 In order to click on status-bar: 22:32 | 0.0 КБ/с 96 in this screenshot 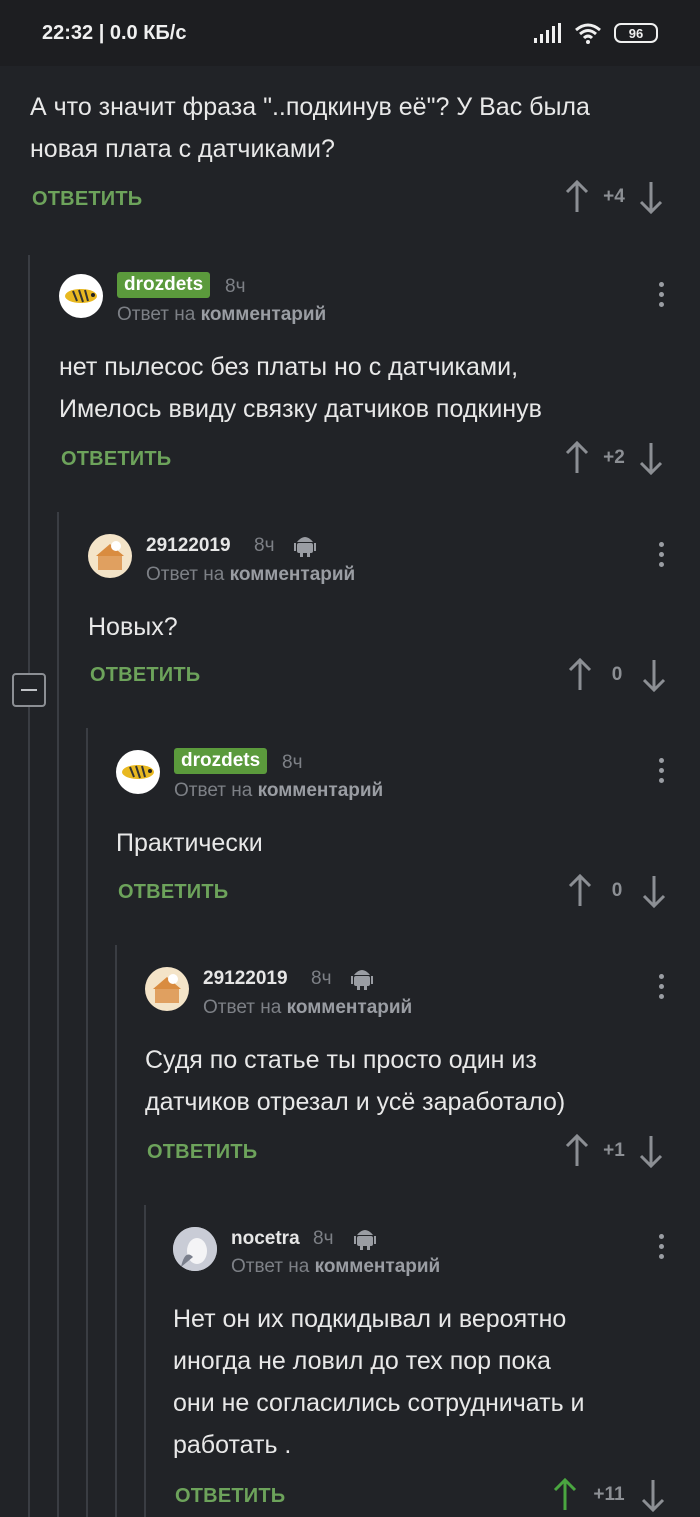, I will do `click(350, 33)`.